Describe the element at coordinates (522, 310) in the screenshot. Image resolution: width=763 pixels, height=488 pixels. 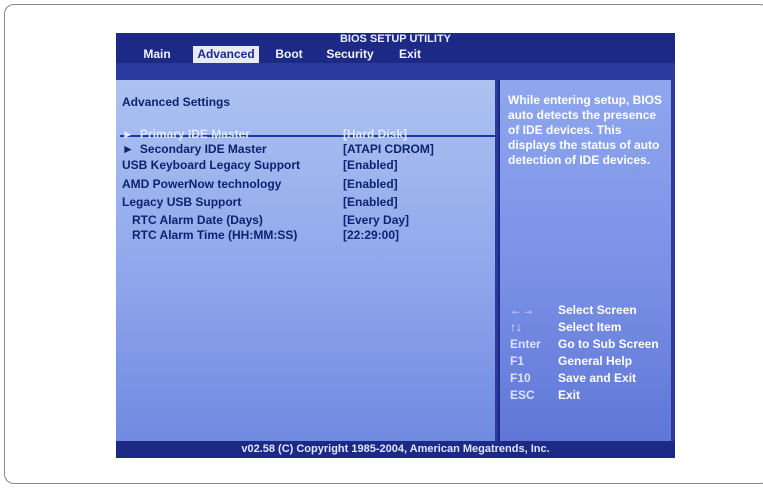
I see `left-right-arrows-icon: ←→` at that location.